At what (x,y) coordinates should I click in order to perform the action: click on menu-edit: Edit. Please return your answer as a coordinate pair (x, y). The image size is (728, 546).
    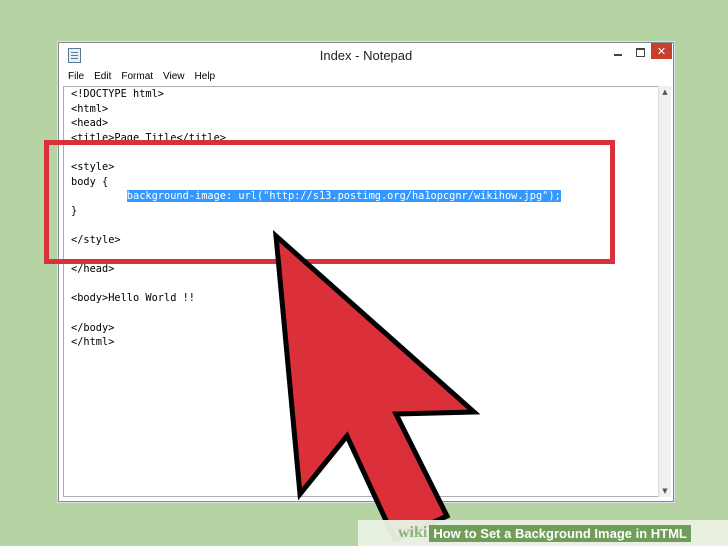
    Looking at the image, I should click on (102, 76).